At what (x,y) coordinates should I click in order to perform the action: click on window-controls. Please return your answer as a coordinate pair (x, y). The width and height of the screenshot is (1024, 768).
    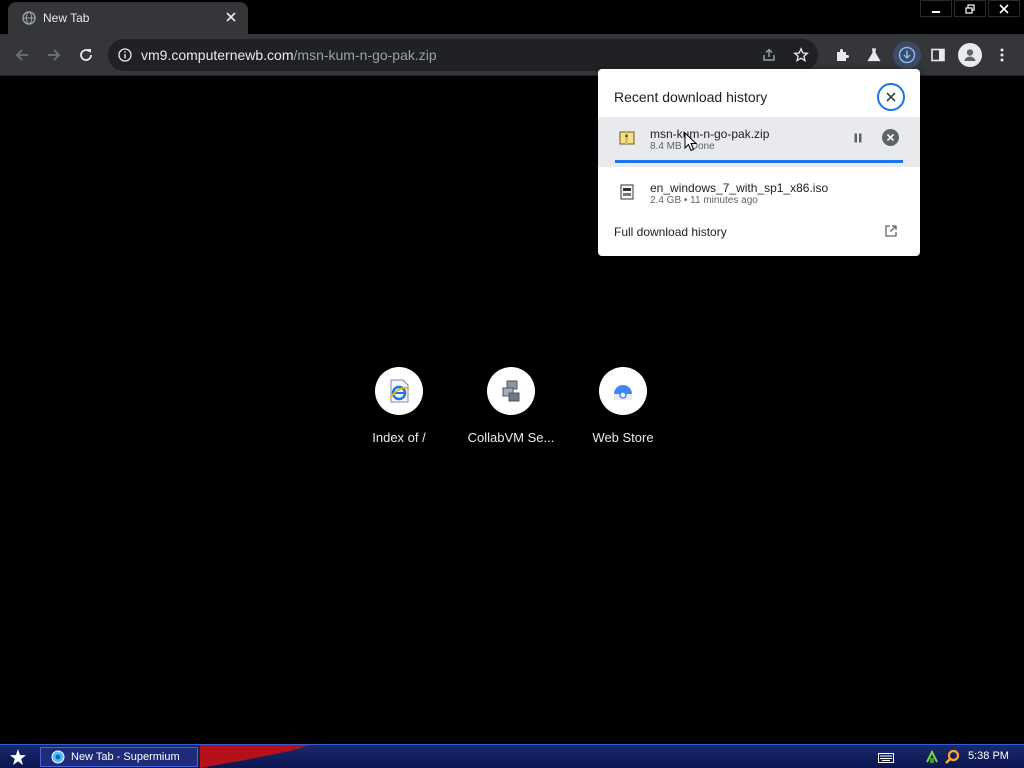
    Looking at the image, I should click on (972, 9).